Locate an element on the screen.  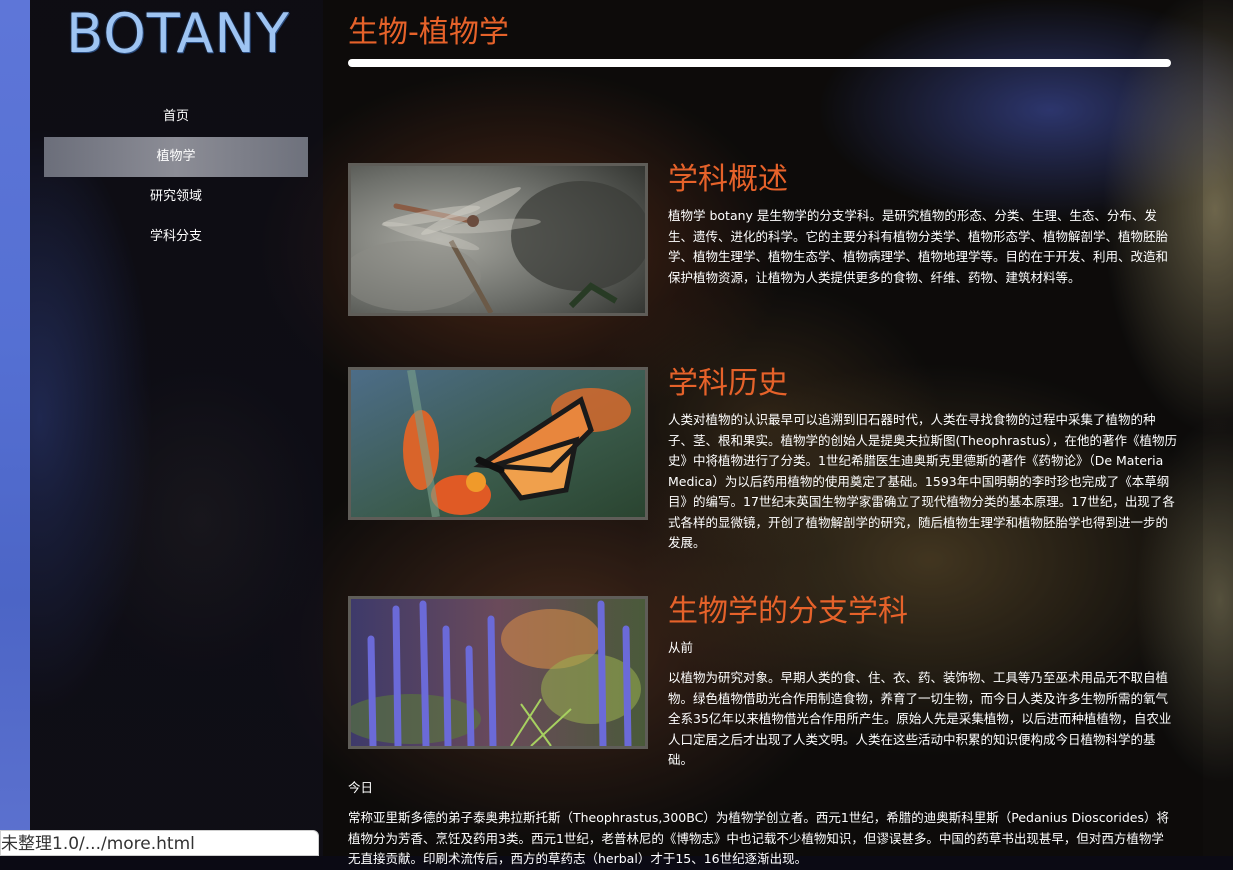
left-edge-strip is located at coordinates (15, 428).